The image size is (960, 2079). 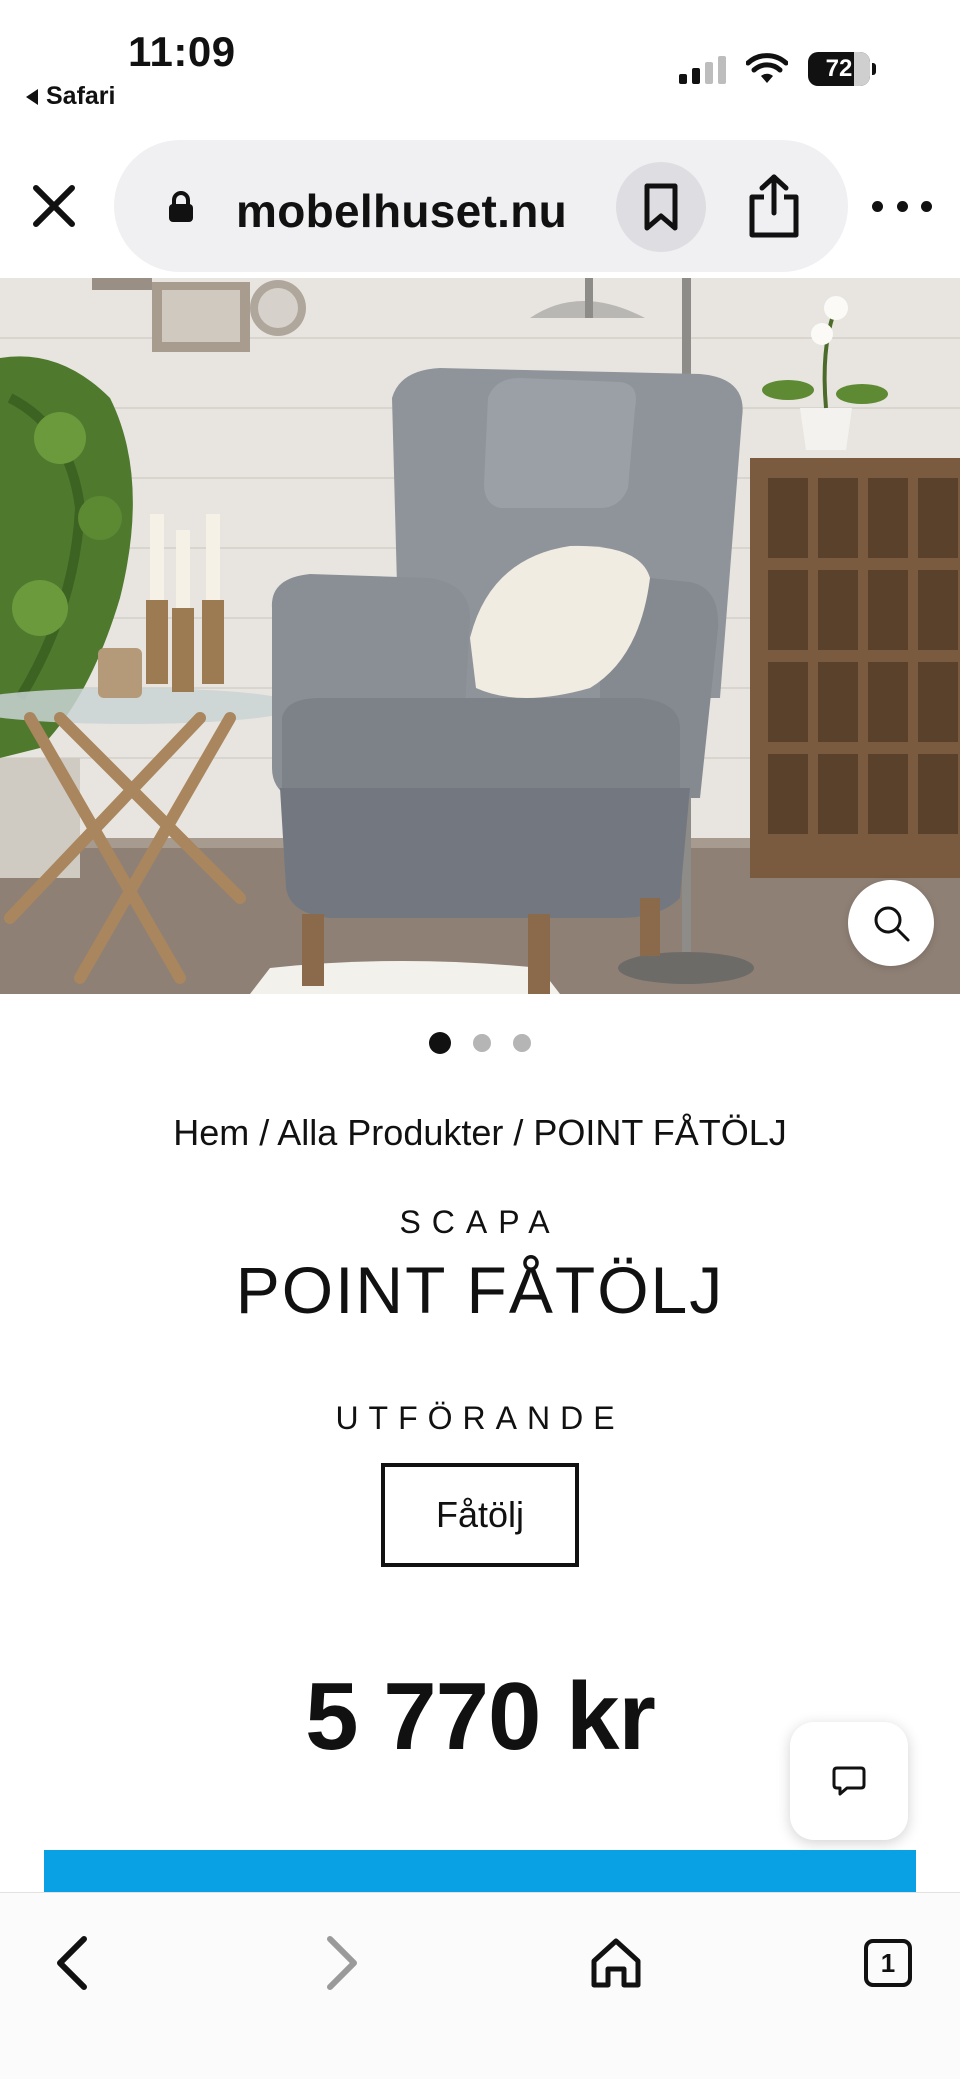 I want to click on breadcrumb-current: POINT FÅTÖLJ, so click(x=660, y=1132).